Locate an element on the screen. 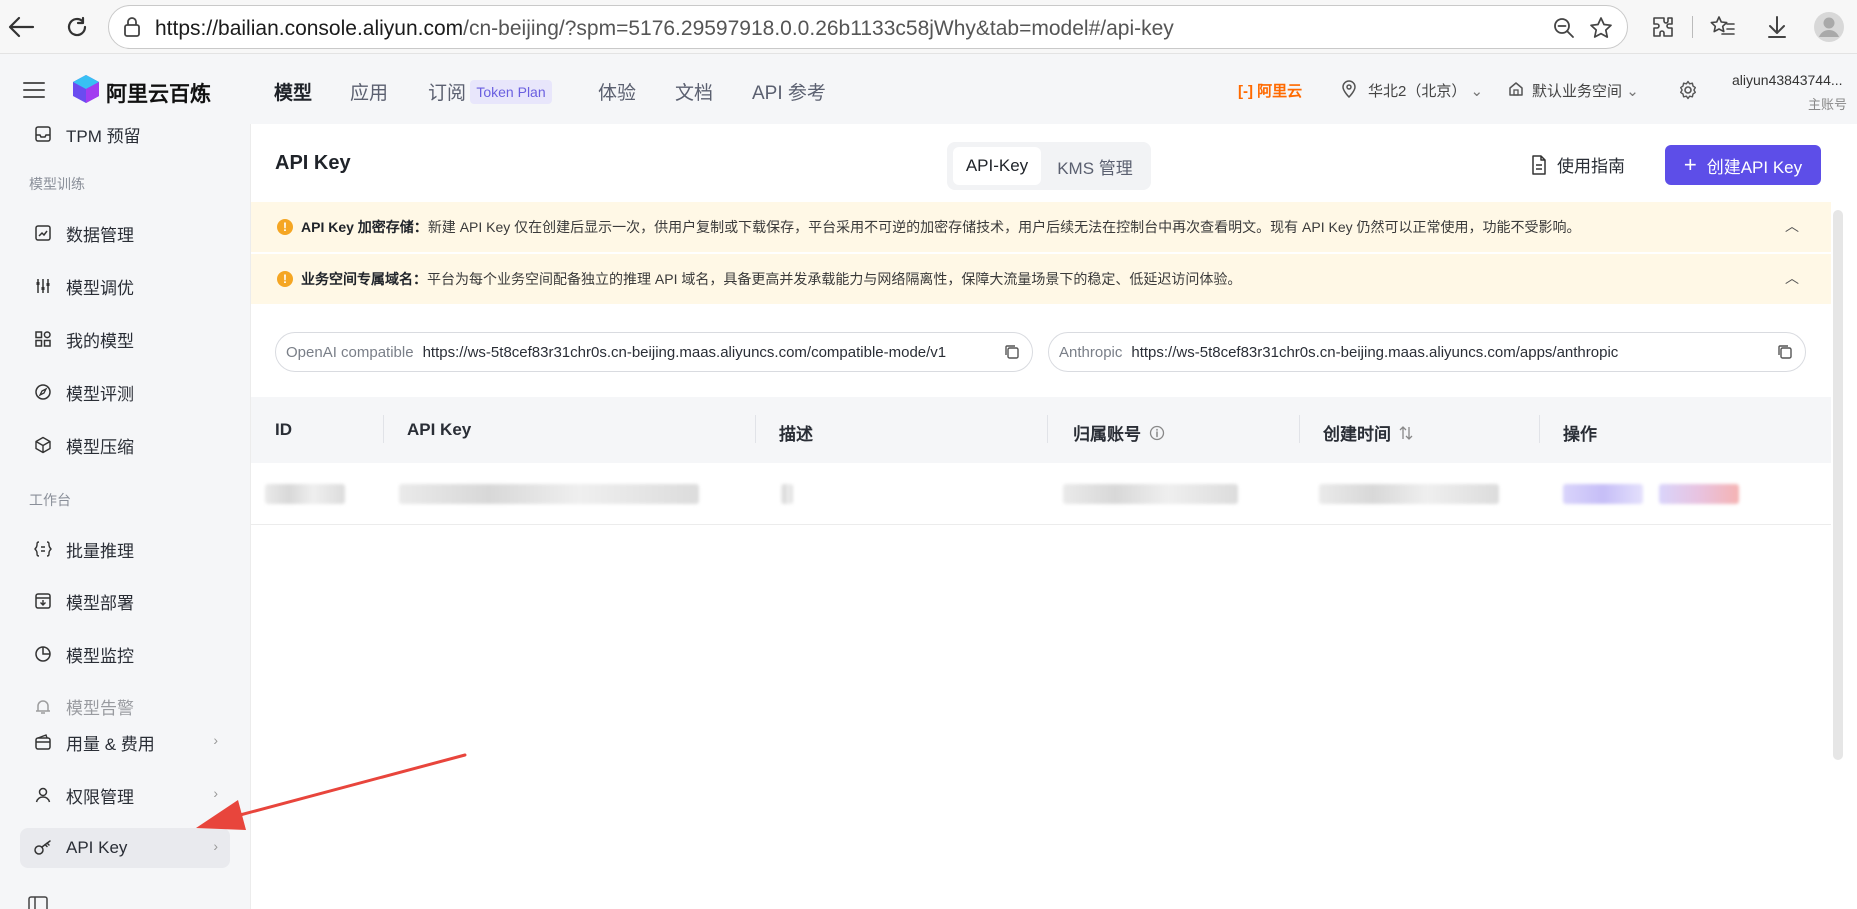 Image resolution: width=1857 pixels, height=909 pixels. sidebar-item-model-deployment: 模型部署 is located at coordinates (125, 601).